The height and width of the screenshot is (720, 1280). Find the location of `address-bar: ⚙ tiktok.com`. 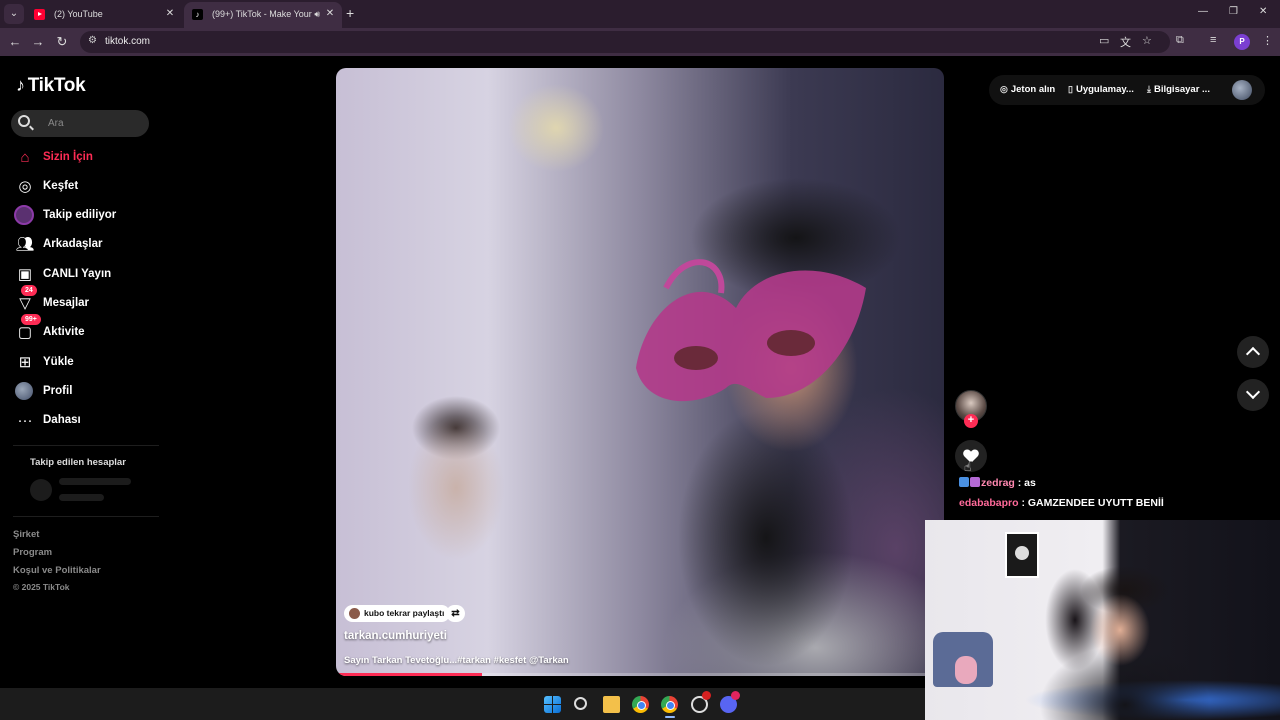

address-bar: ⚙ tiktok.com is located at coordinates (625, 42).